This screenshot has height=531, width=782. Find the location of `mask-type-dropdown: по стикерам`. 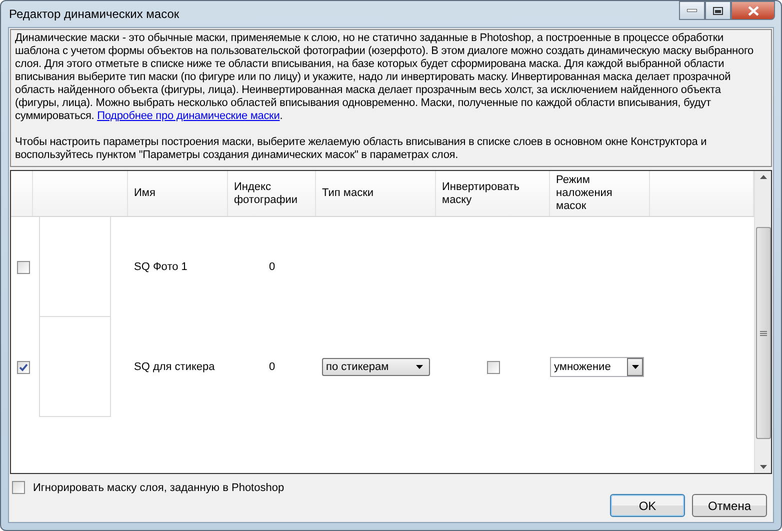

mask-type-dropdown: по стикерам is located at coordinates (376, 367).